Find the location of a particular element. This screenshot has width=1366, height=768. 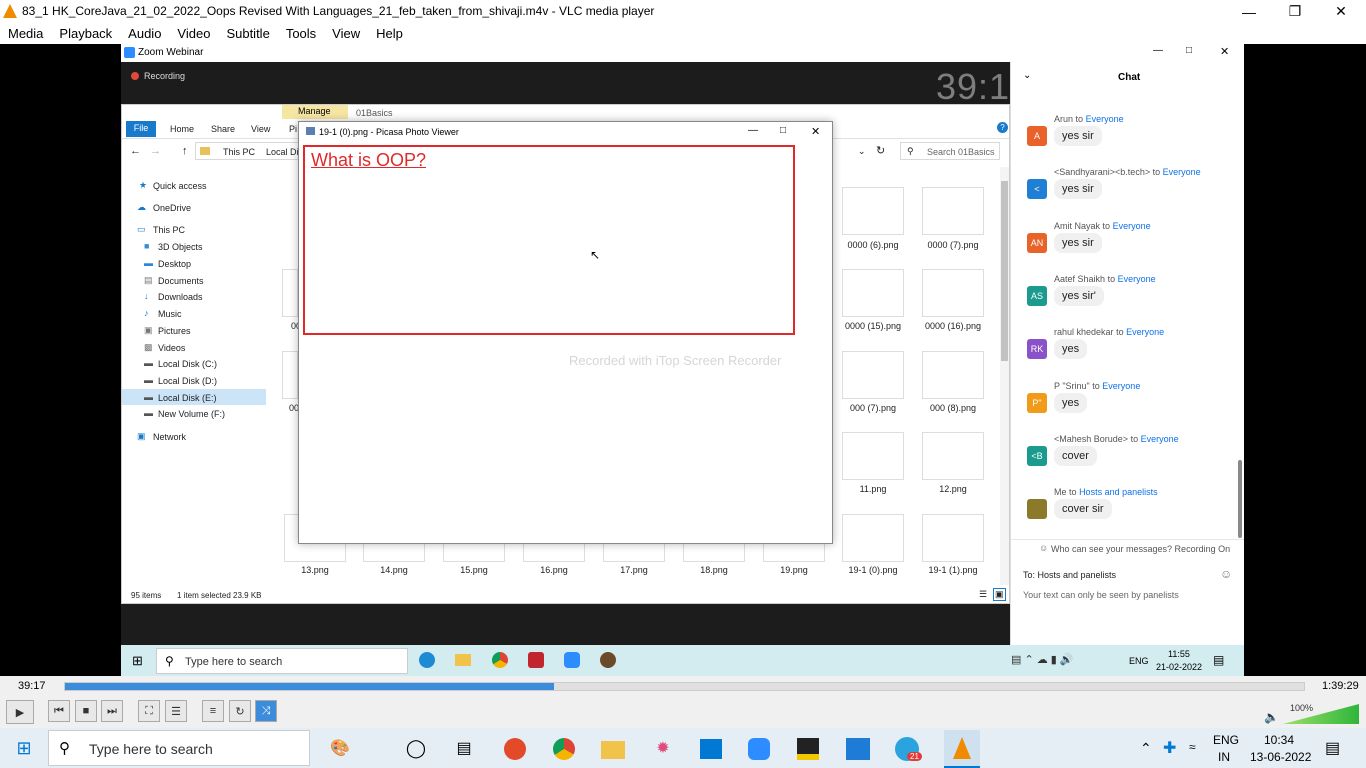

store-icon is located at coordinates (711, 749).